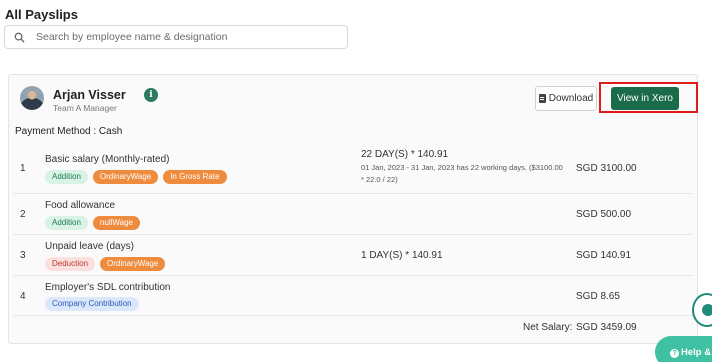  What do you see at coordinates (116, 223) in the screenshot?
I see `tag-null-wage: nullWage` at bounding box center [116, 223].